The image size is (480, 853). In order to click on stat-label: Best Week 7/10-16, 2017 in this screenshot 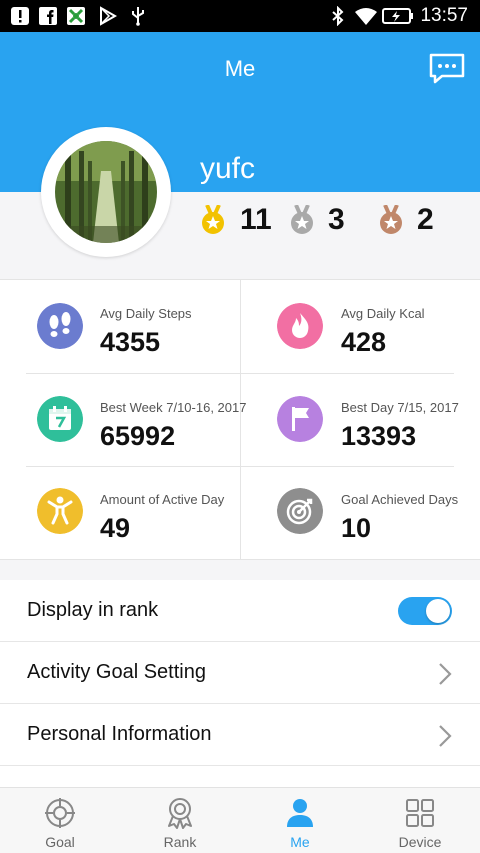, I will do `click(173, 407)`.